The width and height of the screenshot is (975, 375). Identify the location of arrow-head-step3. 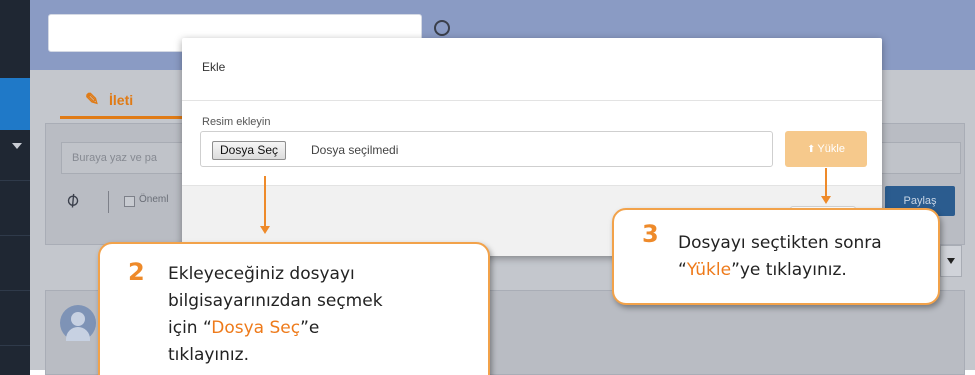
(826, 200).